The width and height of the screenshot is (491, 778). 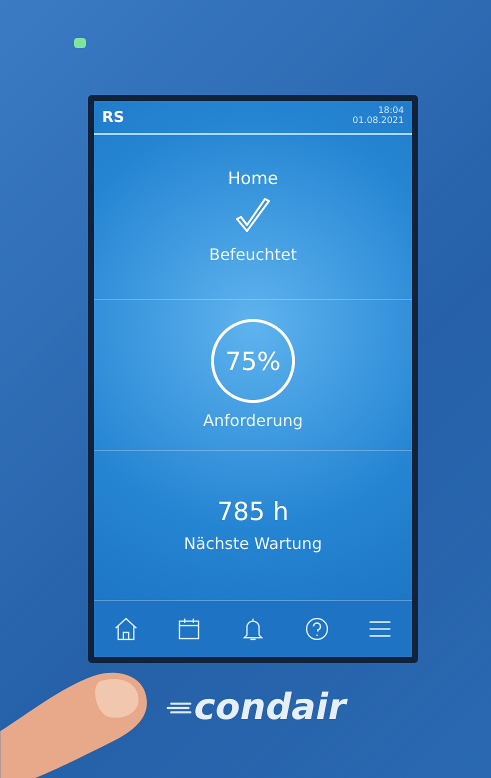 I want to click on clock-date: 01.08.2021, so click(x=378, y=121).